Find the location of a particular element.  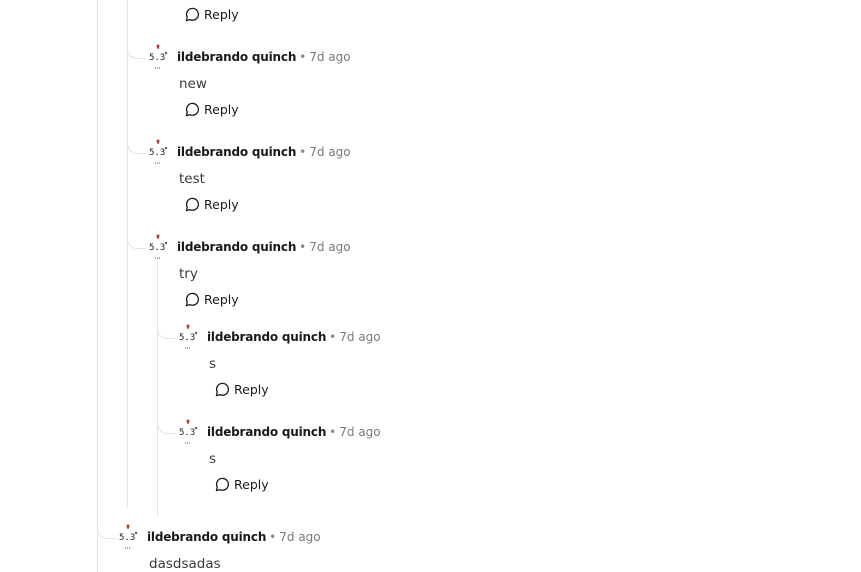

thread-line-level1 is located at coordinates (127, 254).